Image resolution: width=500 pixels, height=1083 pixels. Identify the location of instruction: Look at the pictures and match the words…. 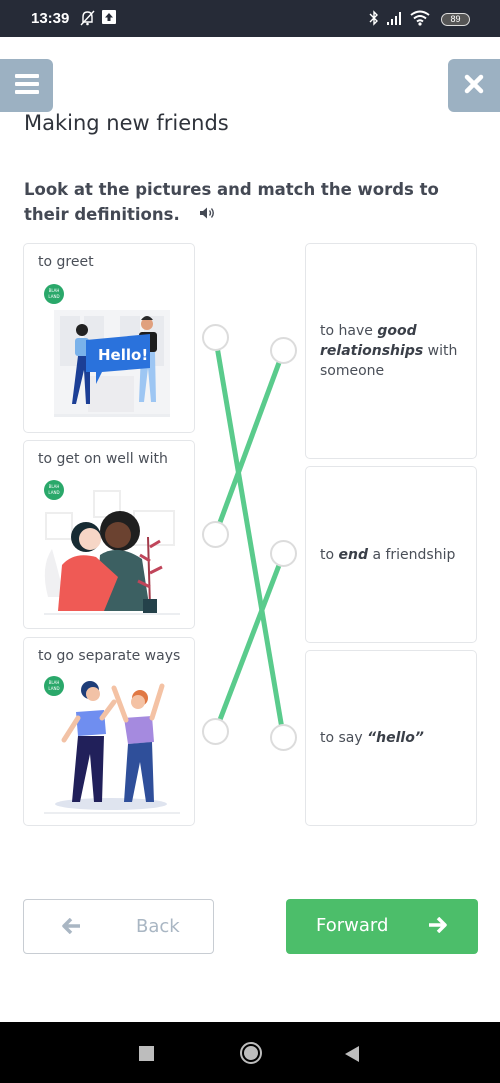
(239, 203).